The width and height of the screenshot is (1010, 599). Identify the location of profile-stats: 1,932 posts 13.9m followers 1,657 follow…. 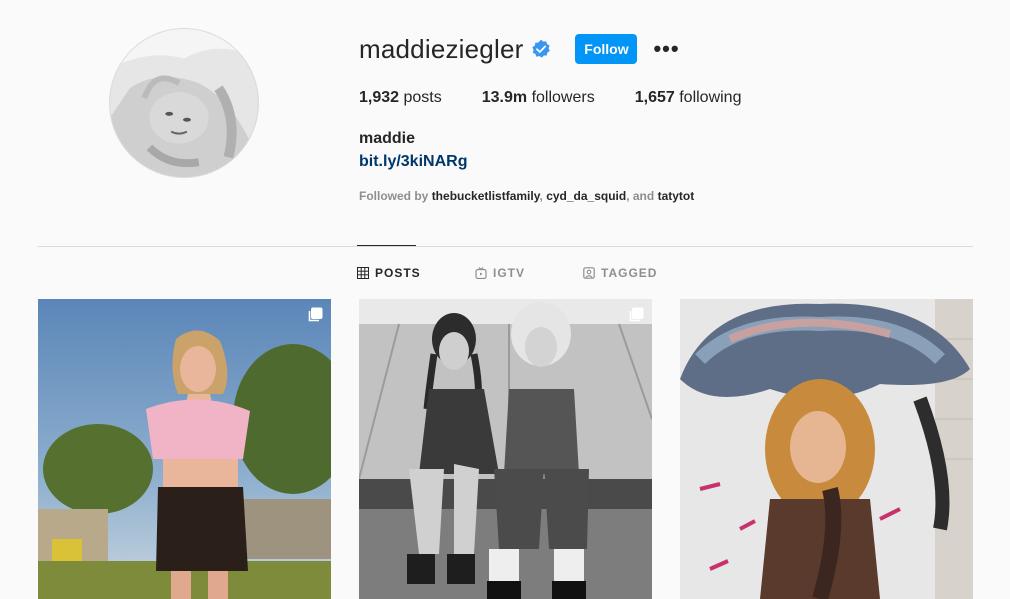
(570, 98).